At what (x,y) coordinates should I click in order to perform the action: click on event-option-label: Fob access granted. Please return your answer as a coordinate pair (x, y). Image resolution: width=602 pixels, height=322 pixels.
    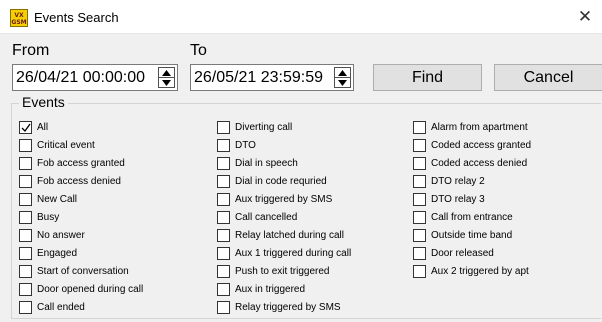
    Looking at the image, I should click on (81, 163).